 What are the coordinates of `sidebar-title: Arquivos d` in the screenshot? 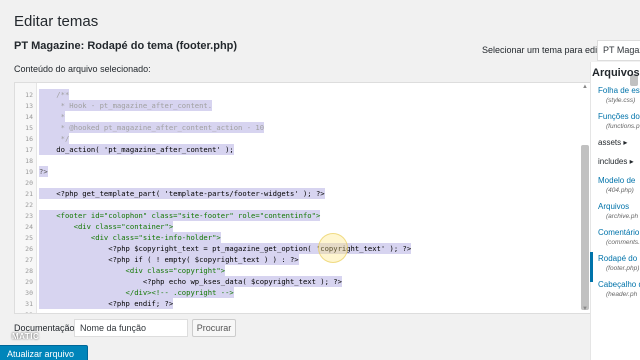 It's located at (616, 73).